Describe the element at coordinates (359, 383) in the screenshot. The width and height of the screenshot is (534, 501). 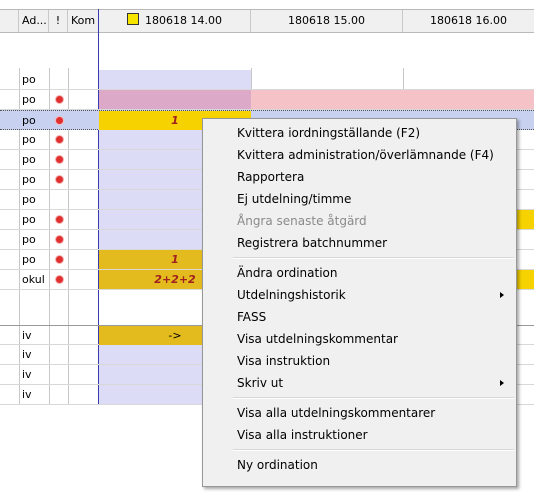
I see `menu-item: Skriv ut` at that location.